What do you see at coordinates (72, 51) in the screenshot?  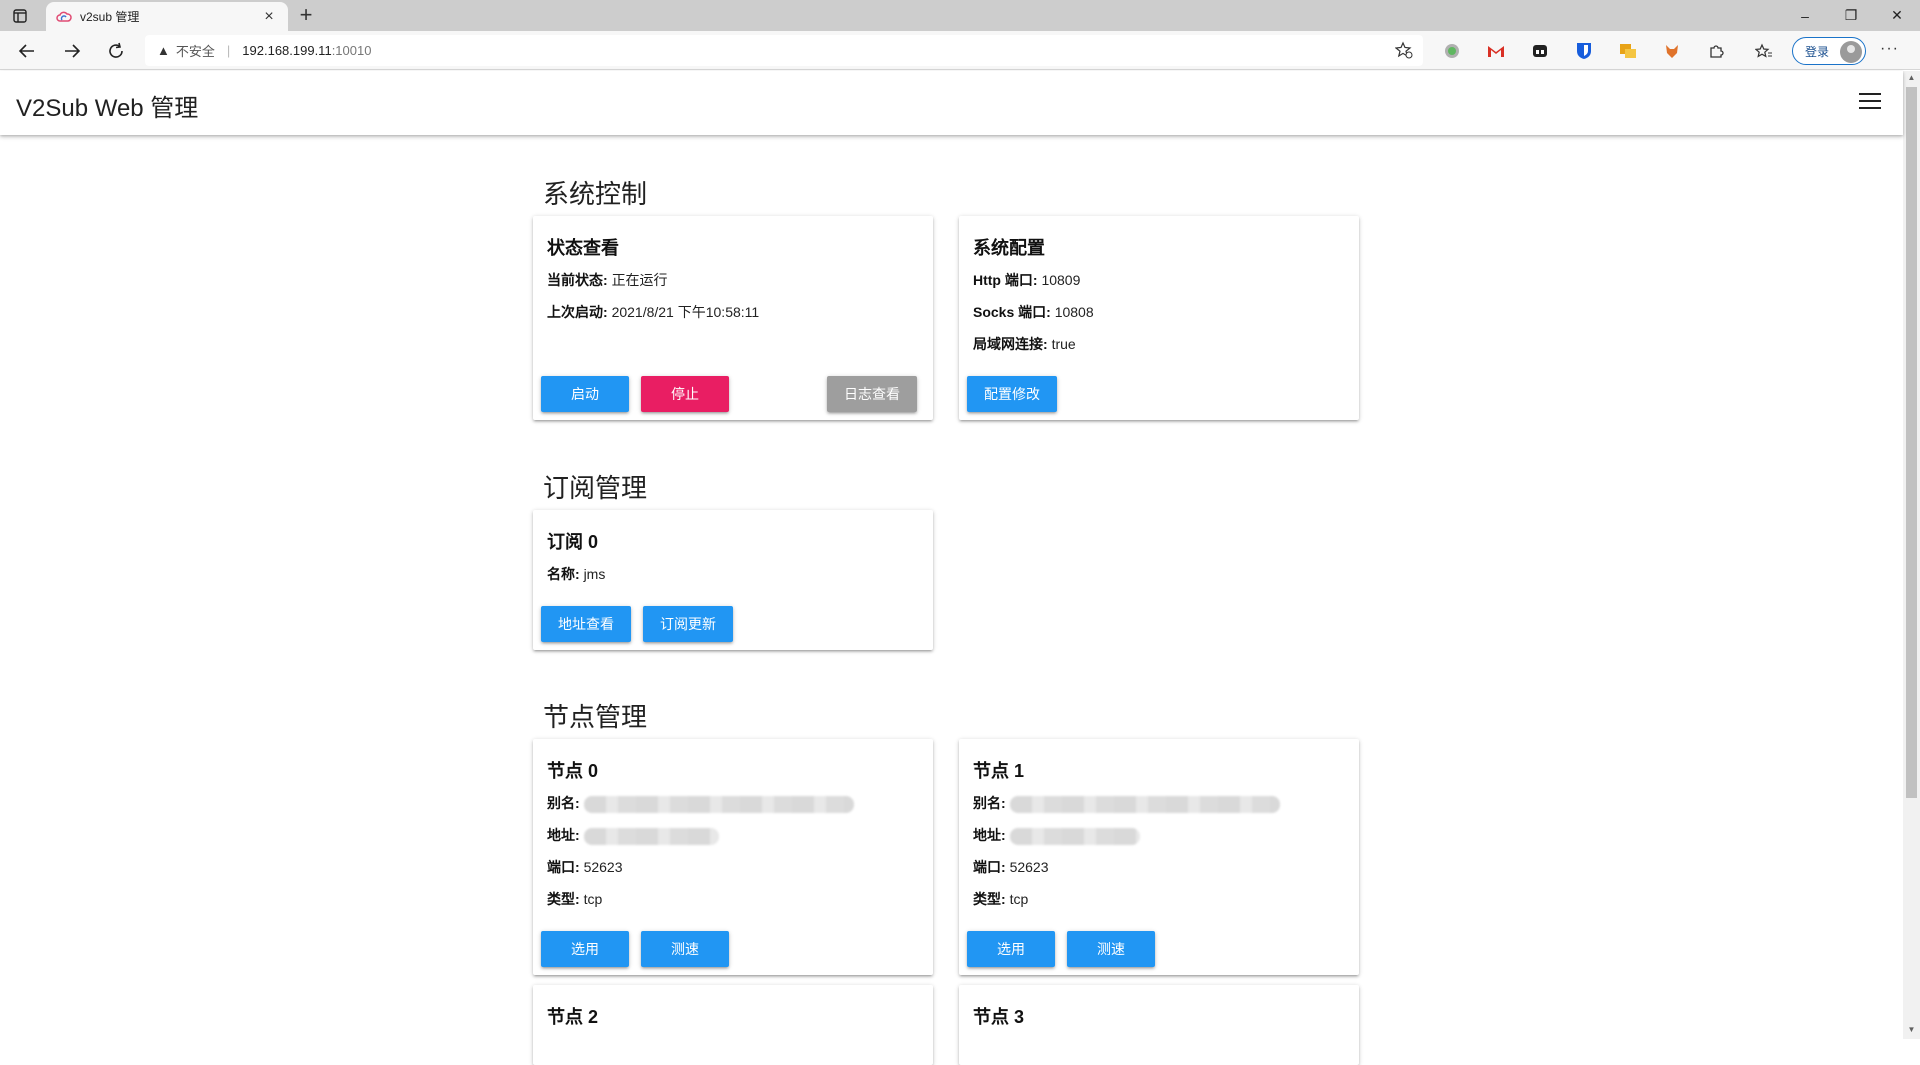 I see `forward-icon` at bounding box center [72, 51].